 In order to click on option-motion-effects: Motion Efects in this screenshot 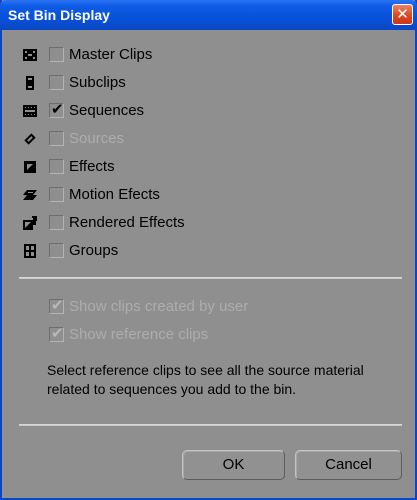, I will do `click(152, 195)`.